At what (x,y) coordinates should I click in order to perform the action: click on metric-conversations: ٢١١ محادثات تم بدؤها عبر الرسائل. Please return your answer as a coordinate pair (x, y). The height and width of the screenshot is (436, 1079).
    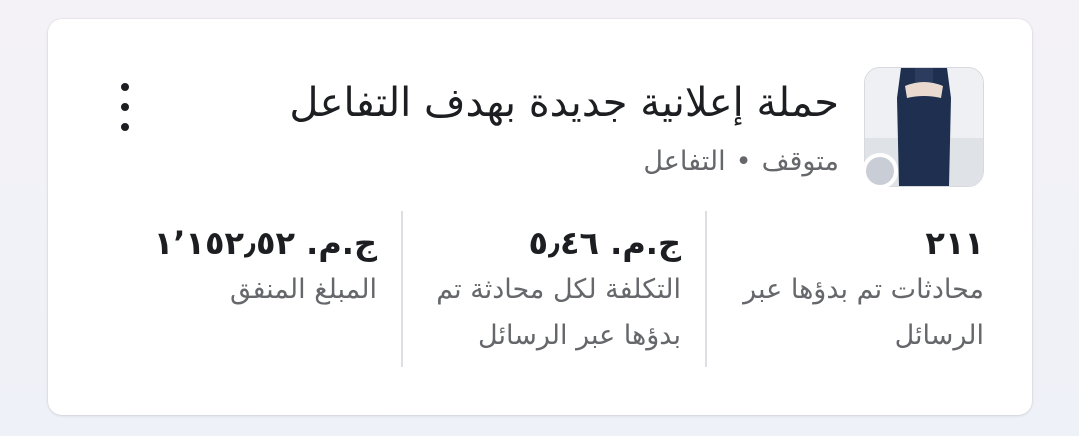
    Looking at the image, I should click on (845, 289).